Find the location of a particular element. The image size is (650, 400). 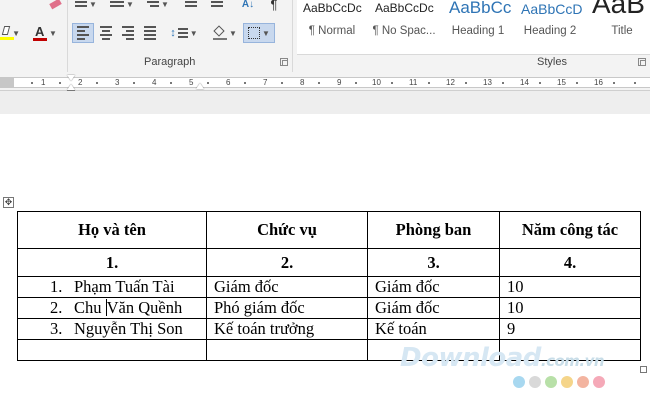

numbering-cell: 4. is located at coordinates (570, 262).